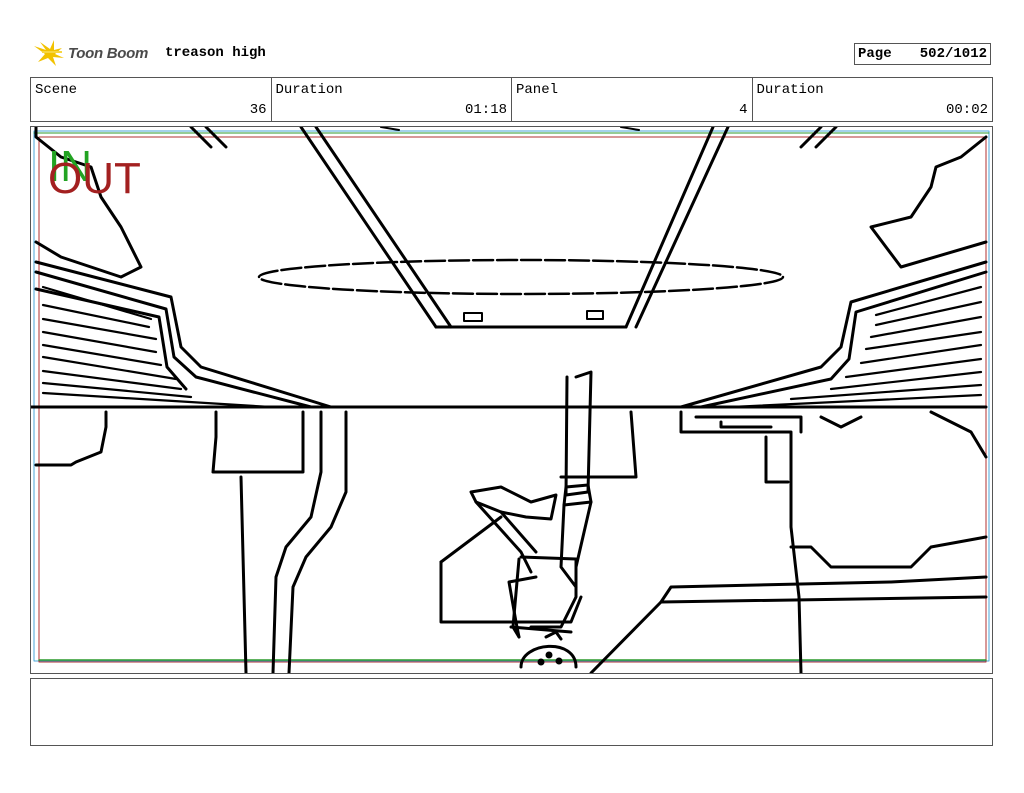 The height and width of the screenshot is (793, 1024). Describe the element at coordinates (108, 53) in the screenshot. I see `logo-text: Toon Boom` at that location.